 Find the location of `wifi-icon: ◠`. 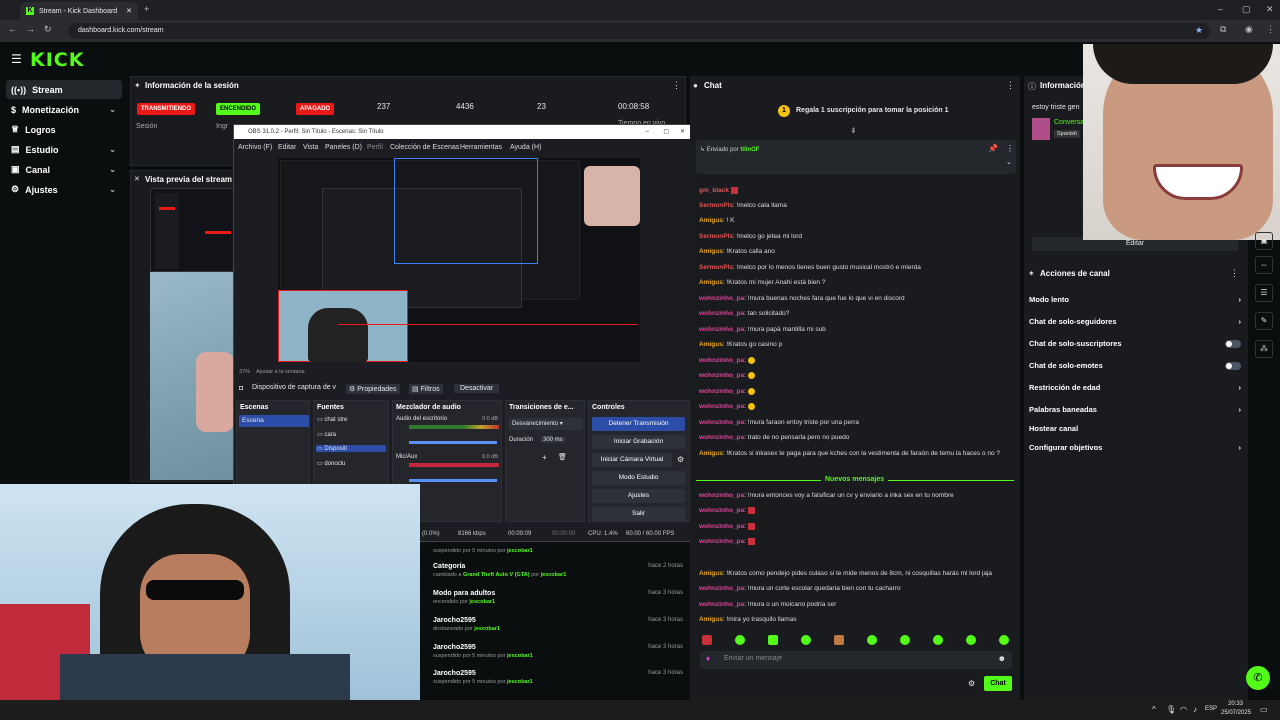

wifi-icon: ◠ is located at coordinates (1183, 709).